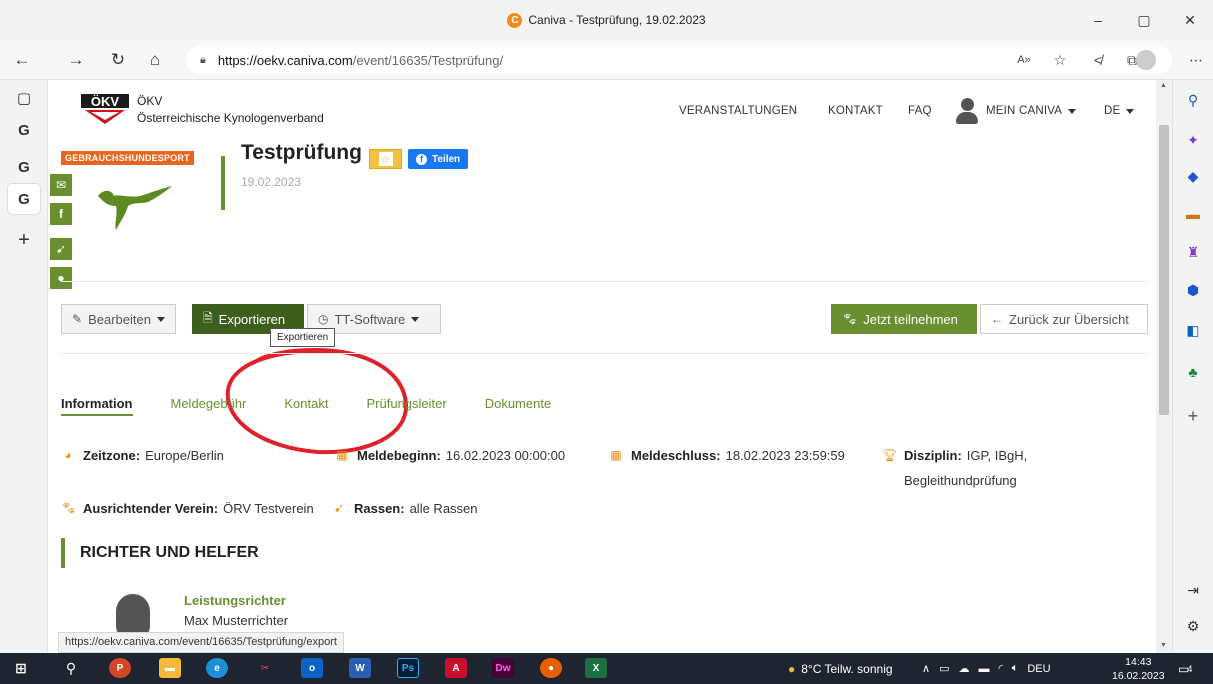 The width and height of the screenshot is (1213, 684). Describe the element at coordinates (1193, 214) in the screenshot. I see `toolbox-icon: ▬` at that location.